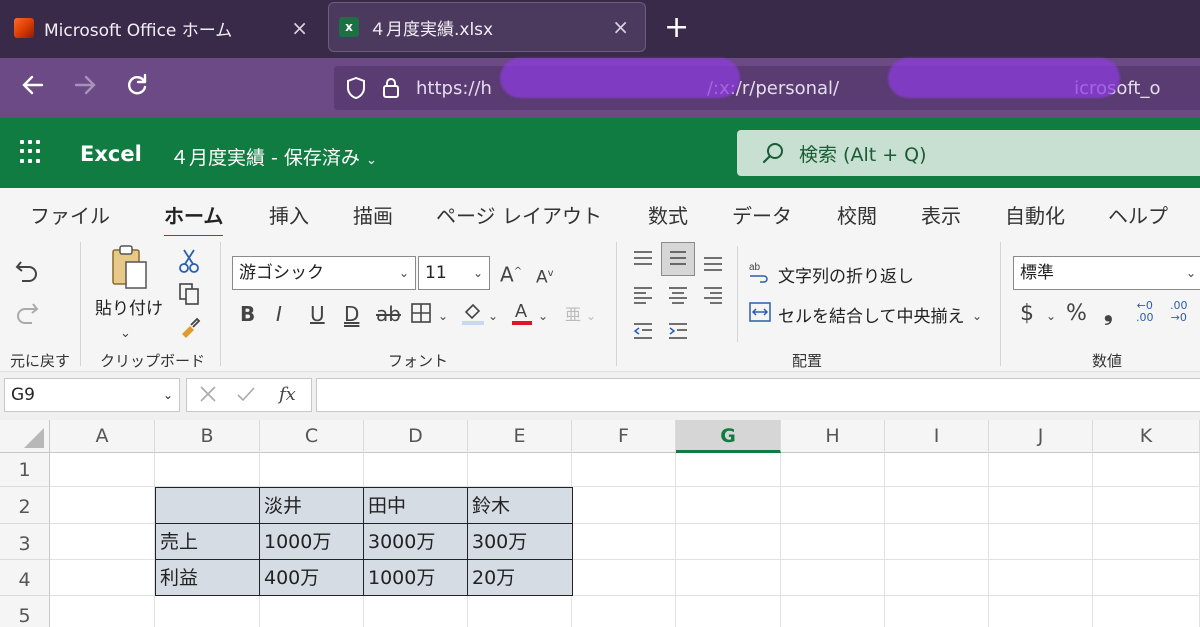 The height and width of the screenshot is (627, 1200). I want to click on tab-view: 表示, so click(941, 214).